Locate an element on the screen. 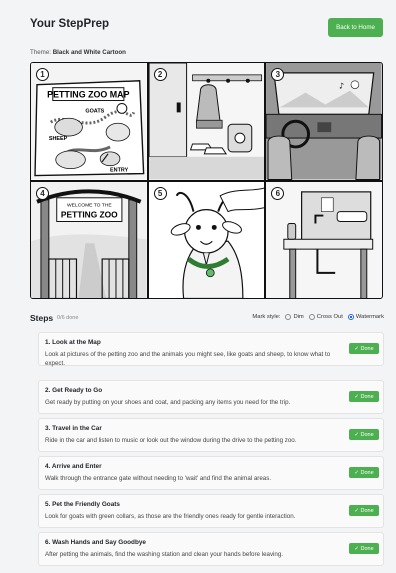 This screenshot has height=573, width=396. mark-style-selector: Mark style: Dim Cross Out Watermark is located at coordinates (318, 317).